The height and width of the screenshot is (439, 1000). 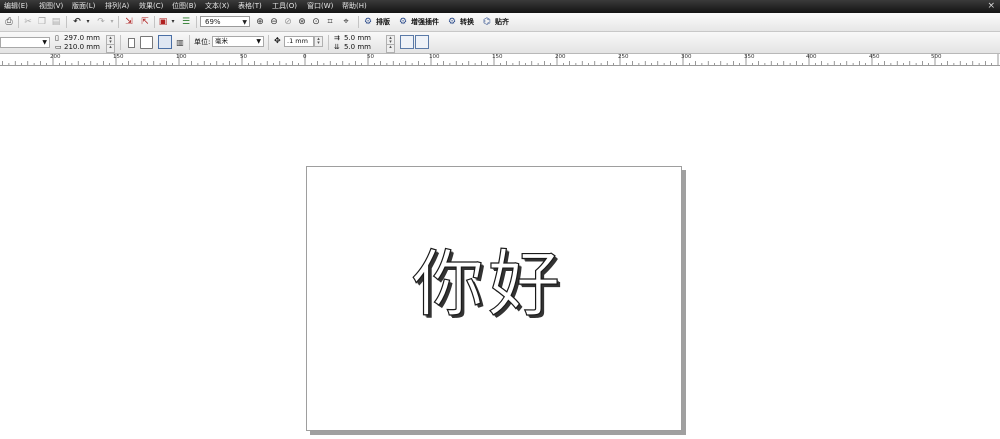 What do you see at coordinates (502, 22) in the screenshot?
I see `snap-button: 贴齐` at bounding box center [502, 22].